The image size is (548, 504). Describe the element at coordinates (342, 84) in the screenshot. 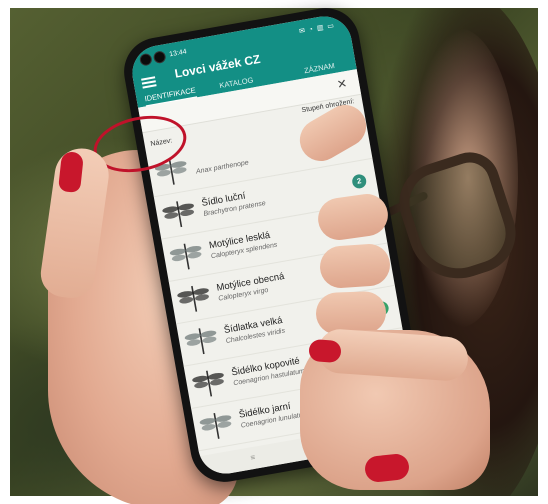

I see `close-icon: ✕` at that location.